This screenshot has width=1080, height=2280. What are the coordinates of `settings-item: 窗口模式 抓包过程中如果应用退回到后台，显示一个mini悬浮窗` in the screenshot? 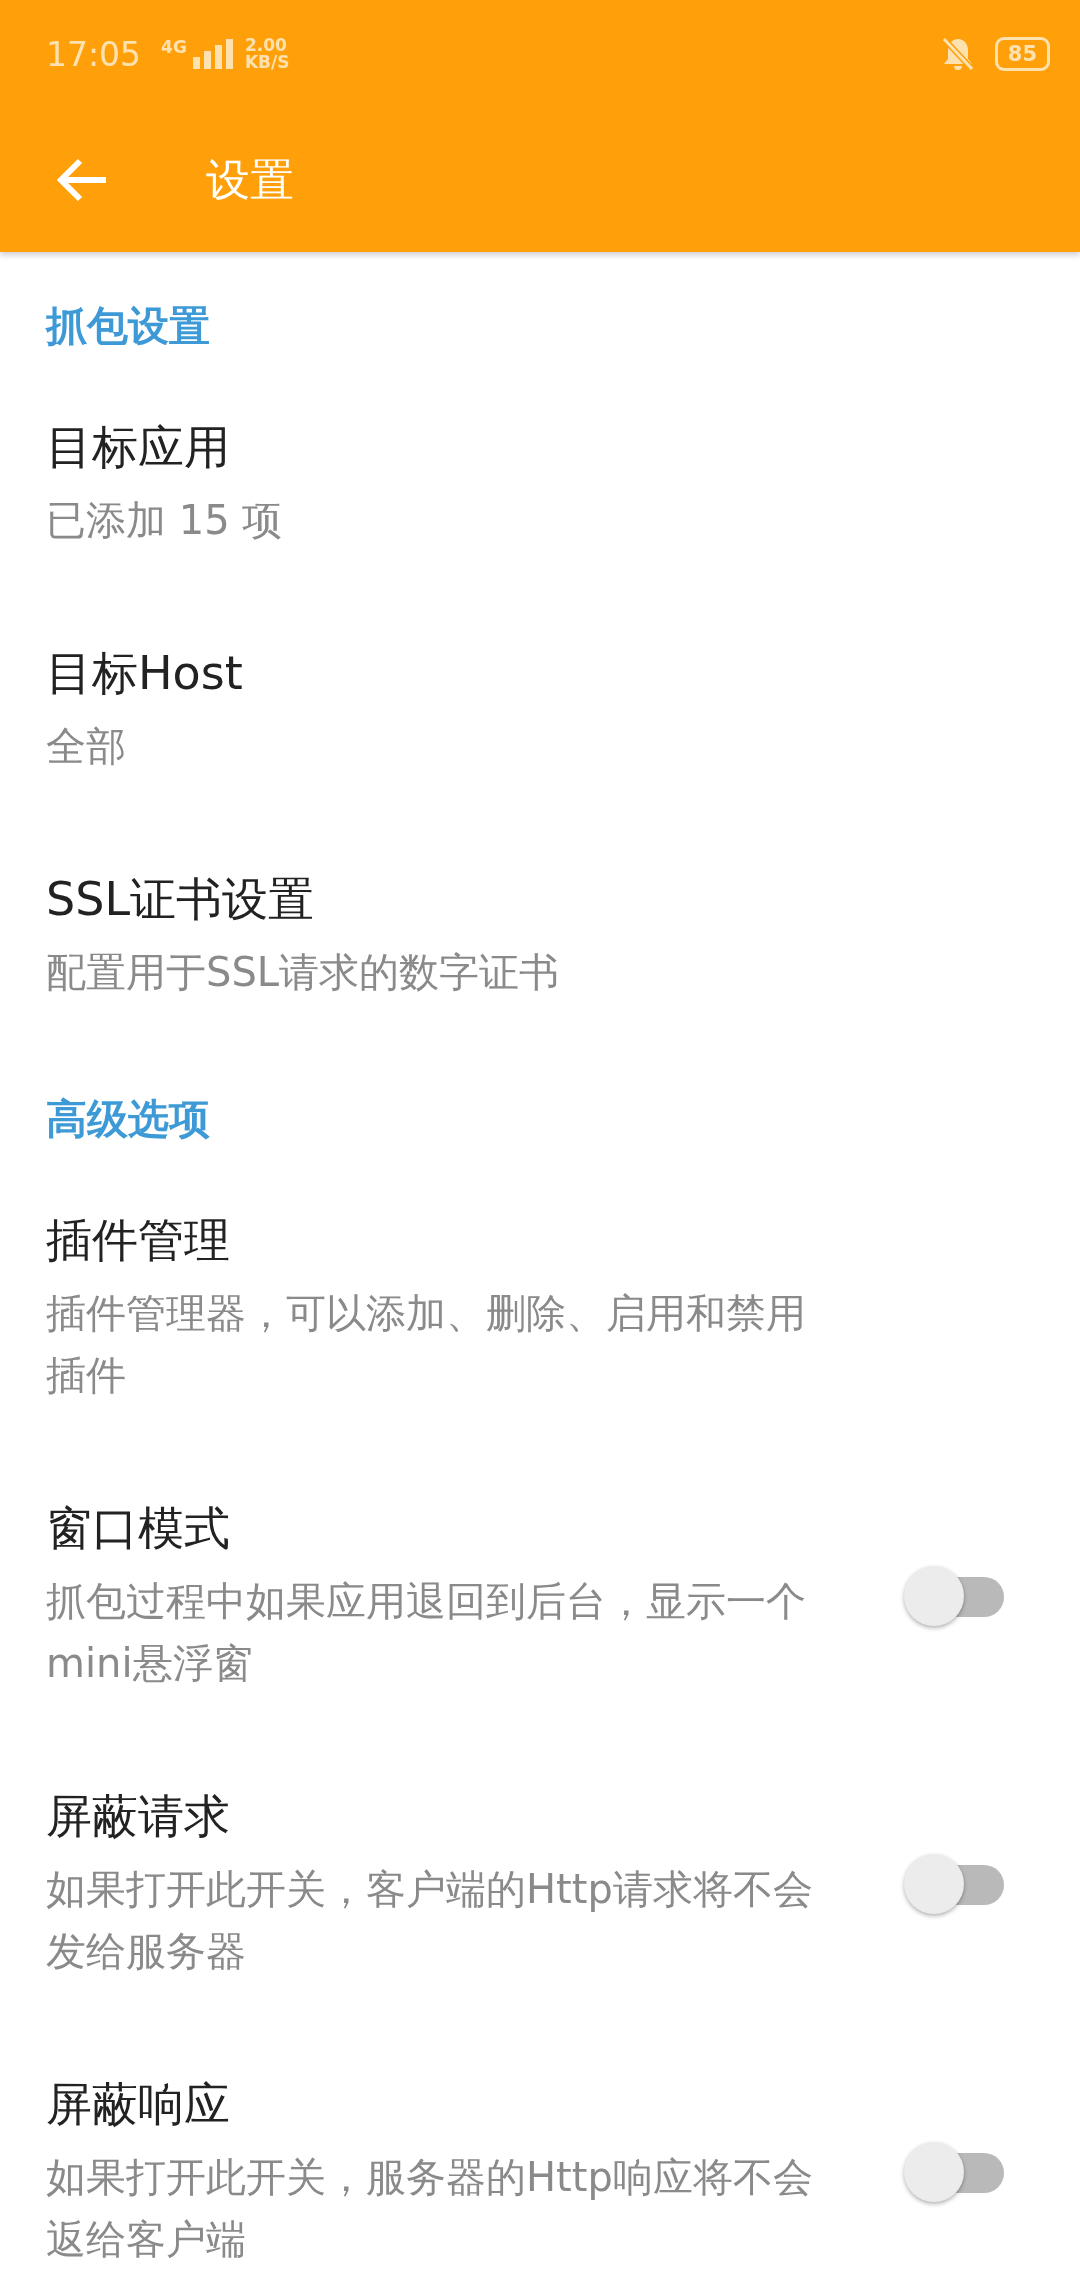 It's located at (540, 1622).